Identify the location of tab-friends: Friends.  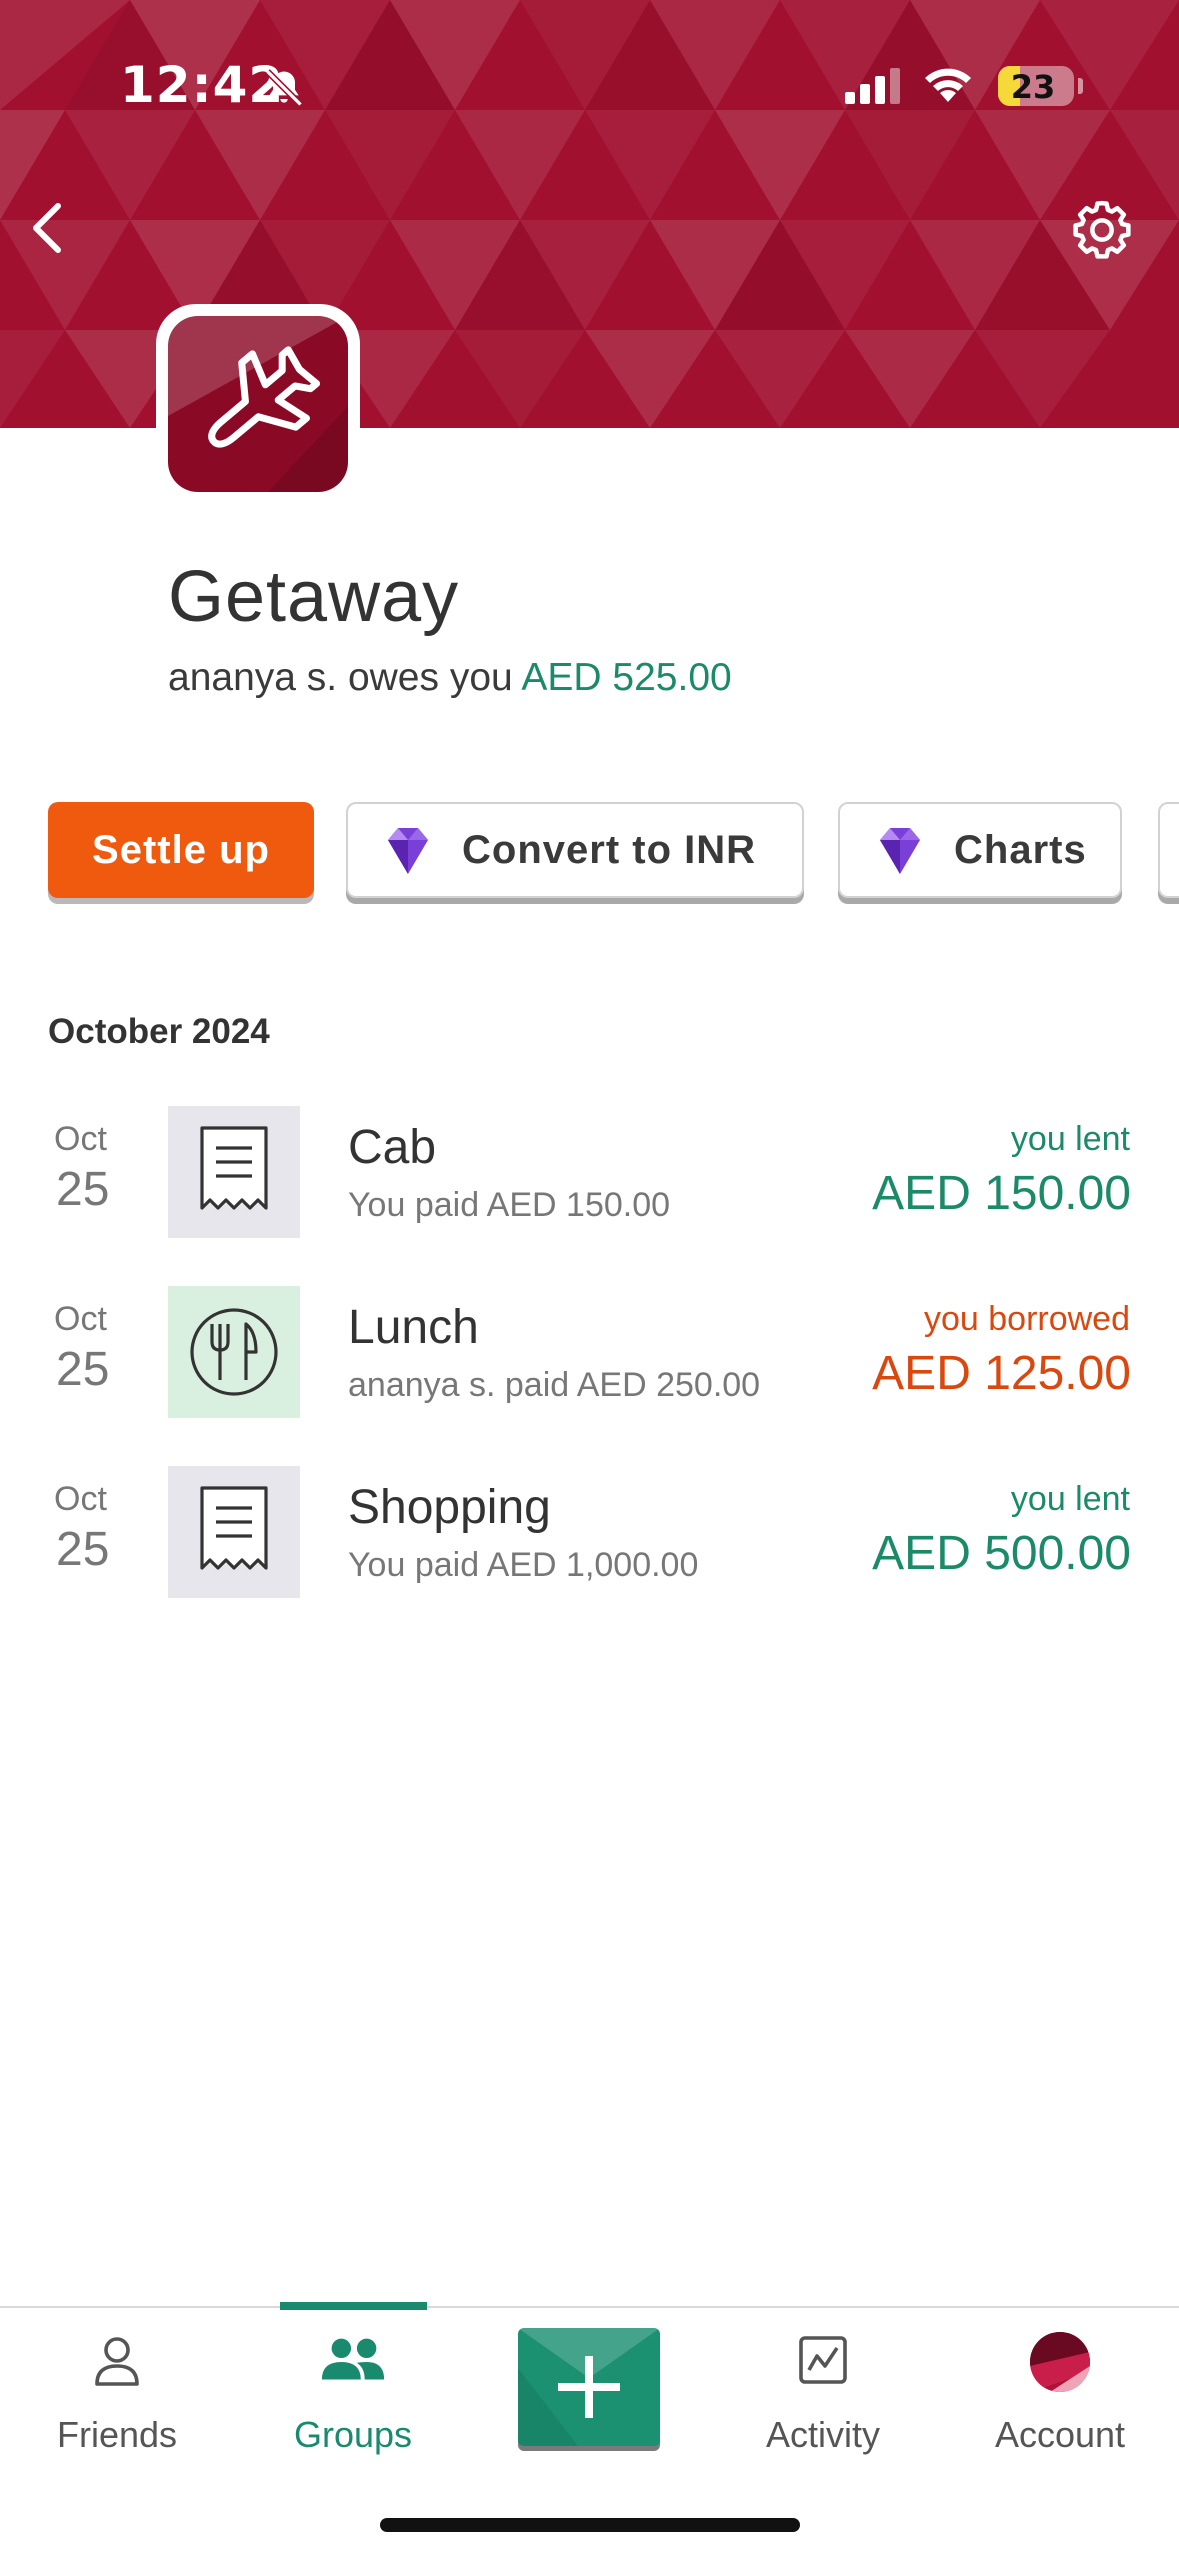
(117, 2383).